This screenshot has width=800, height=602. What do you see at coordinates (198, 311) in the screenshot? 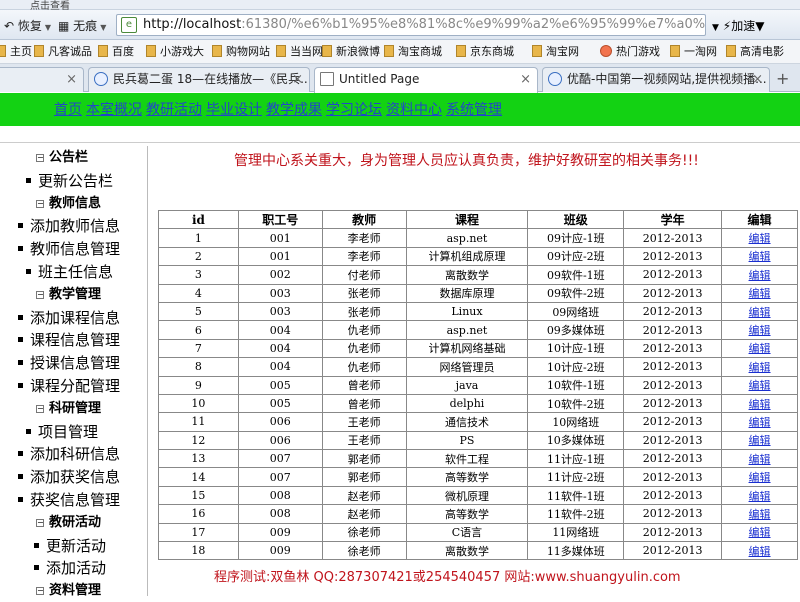
I see `table-cell: 5` at bounding box center [198, 311].